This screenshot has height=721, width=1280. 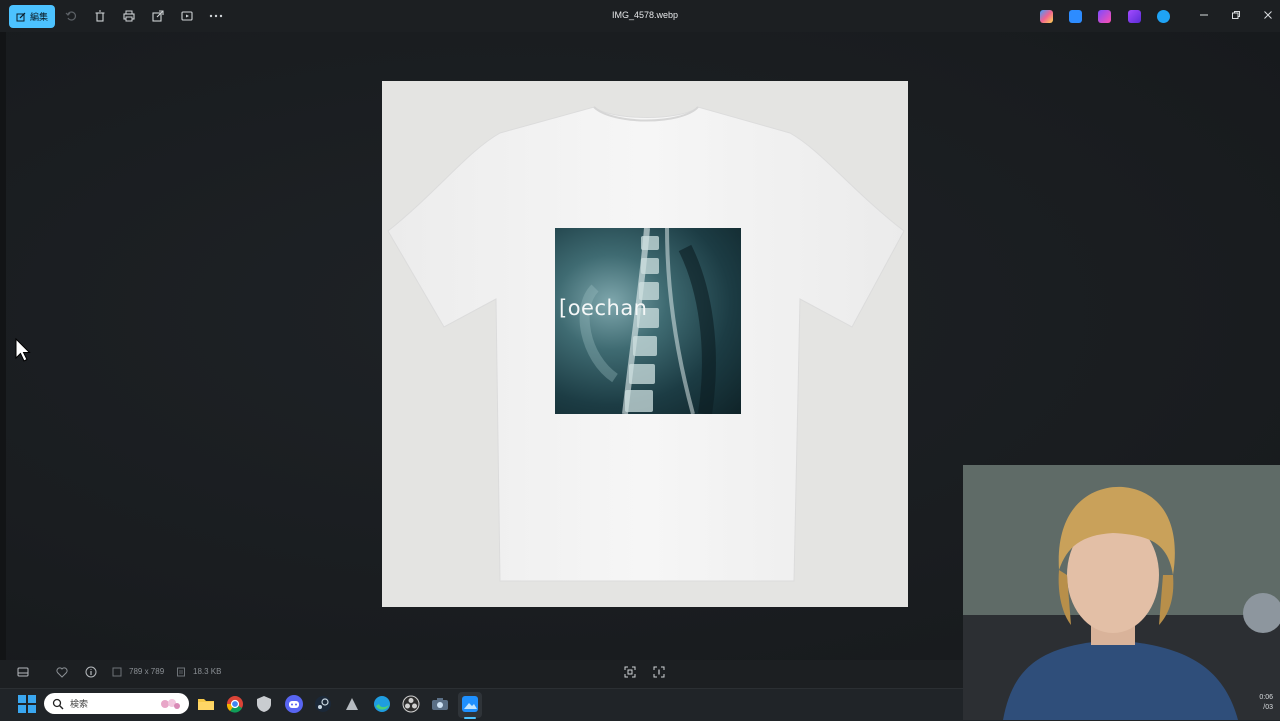 I want to click on close-button, so click(x=1268, y=15).